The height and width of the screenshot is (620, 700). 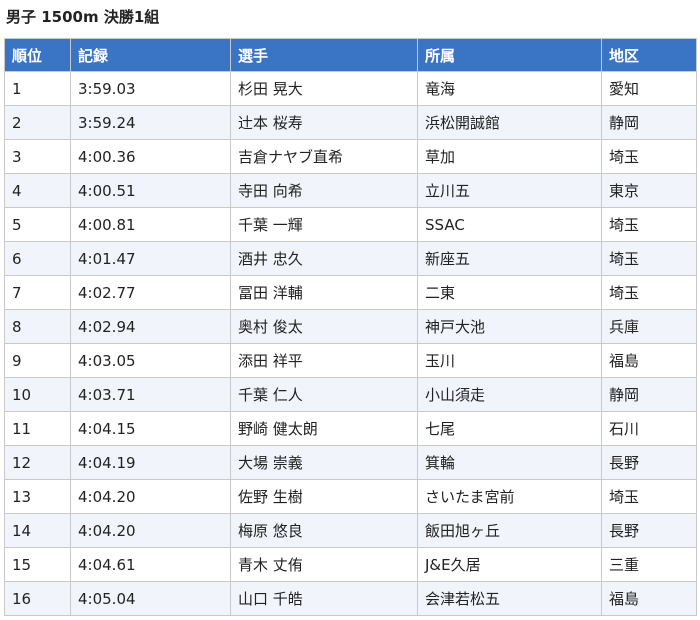 What do you see at coordinates (649, 326) in the screenshot?
I see `cell-region: 兵庫` at bounding box center [649, 326].